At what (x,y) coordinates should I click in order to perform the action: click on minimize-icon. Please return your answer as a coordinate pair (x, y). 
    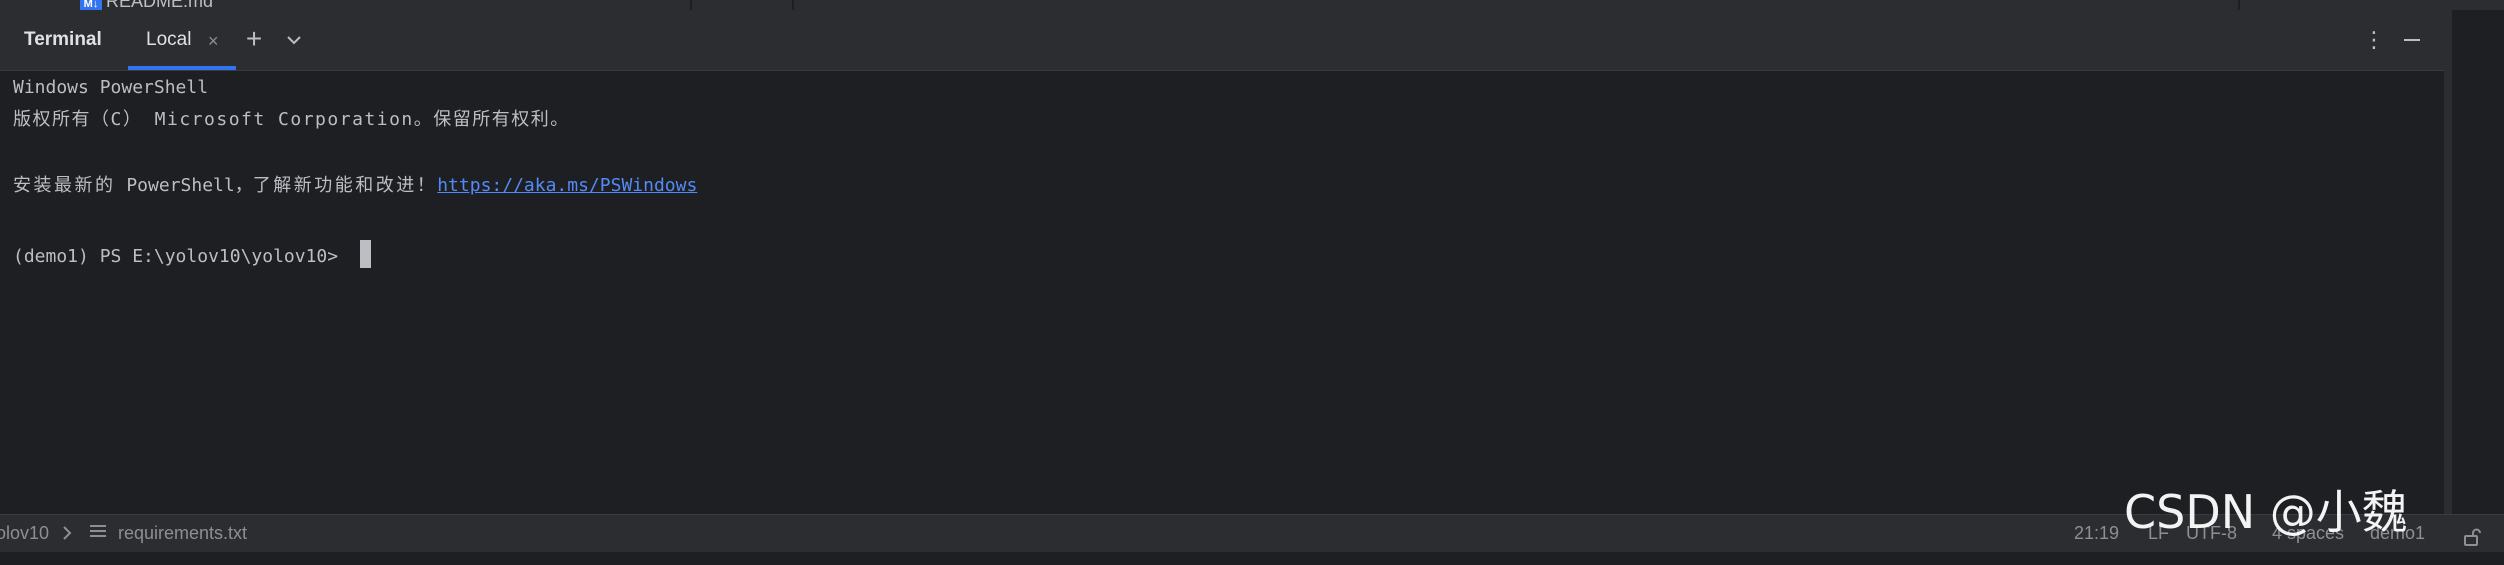
    Looking at the image, I should click on (2412, 40).